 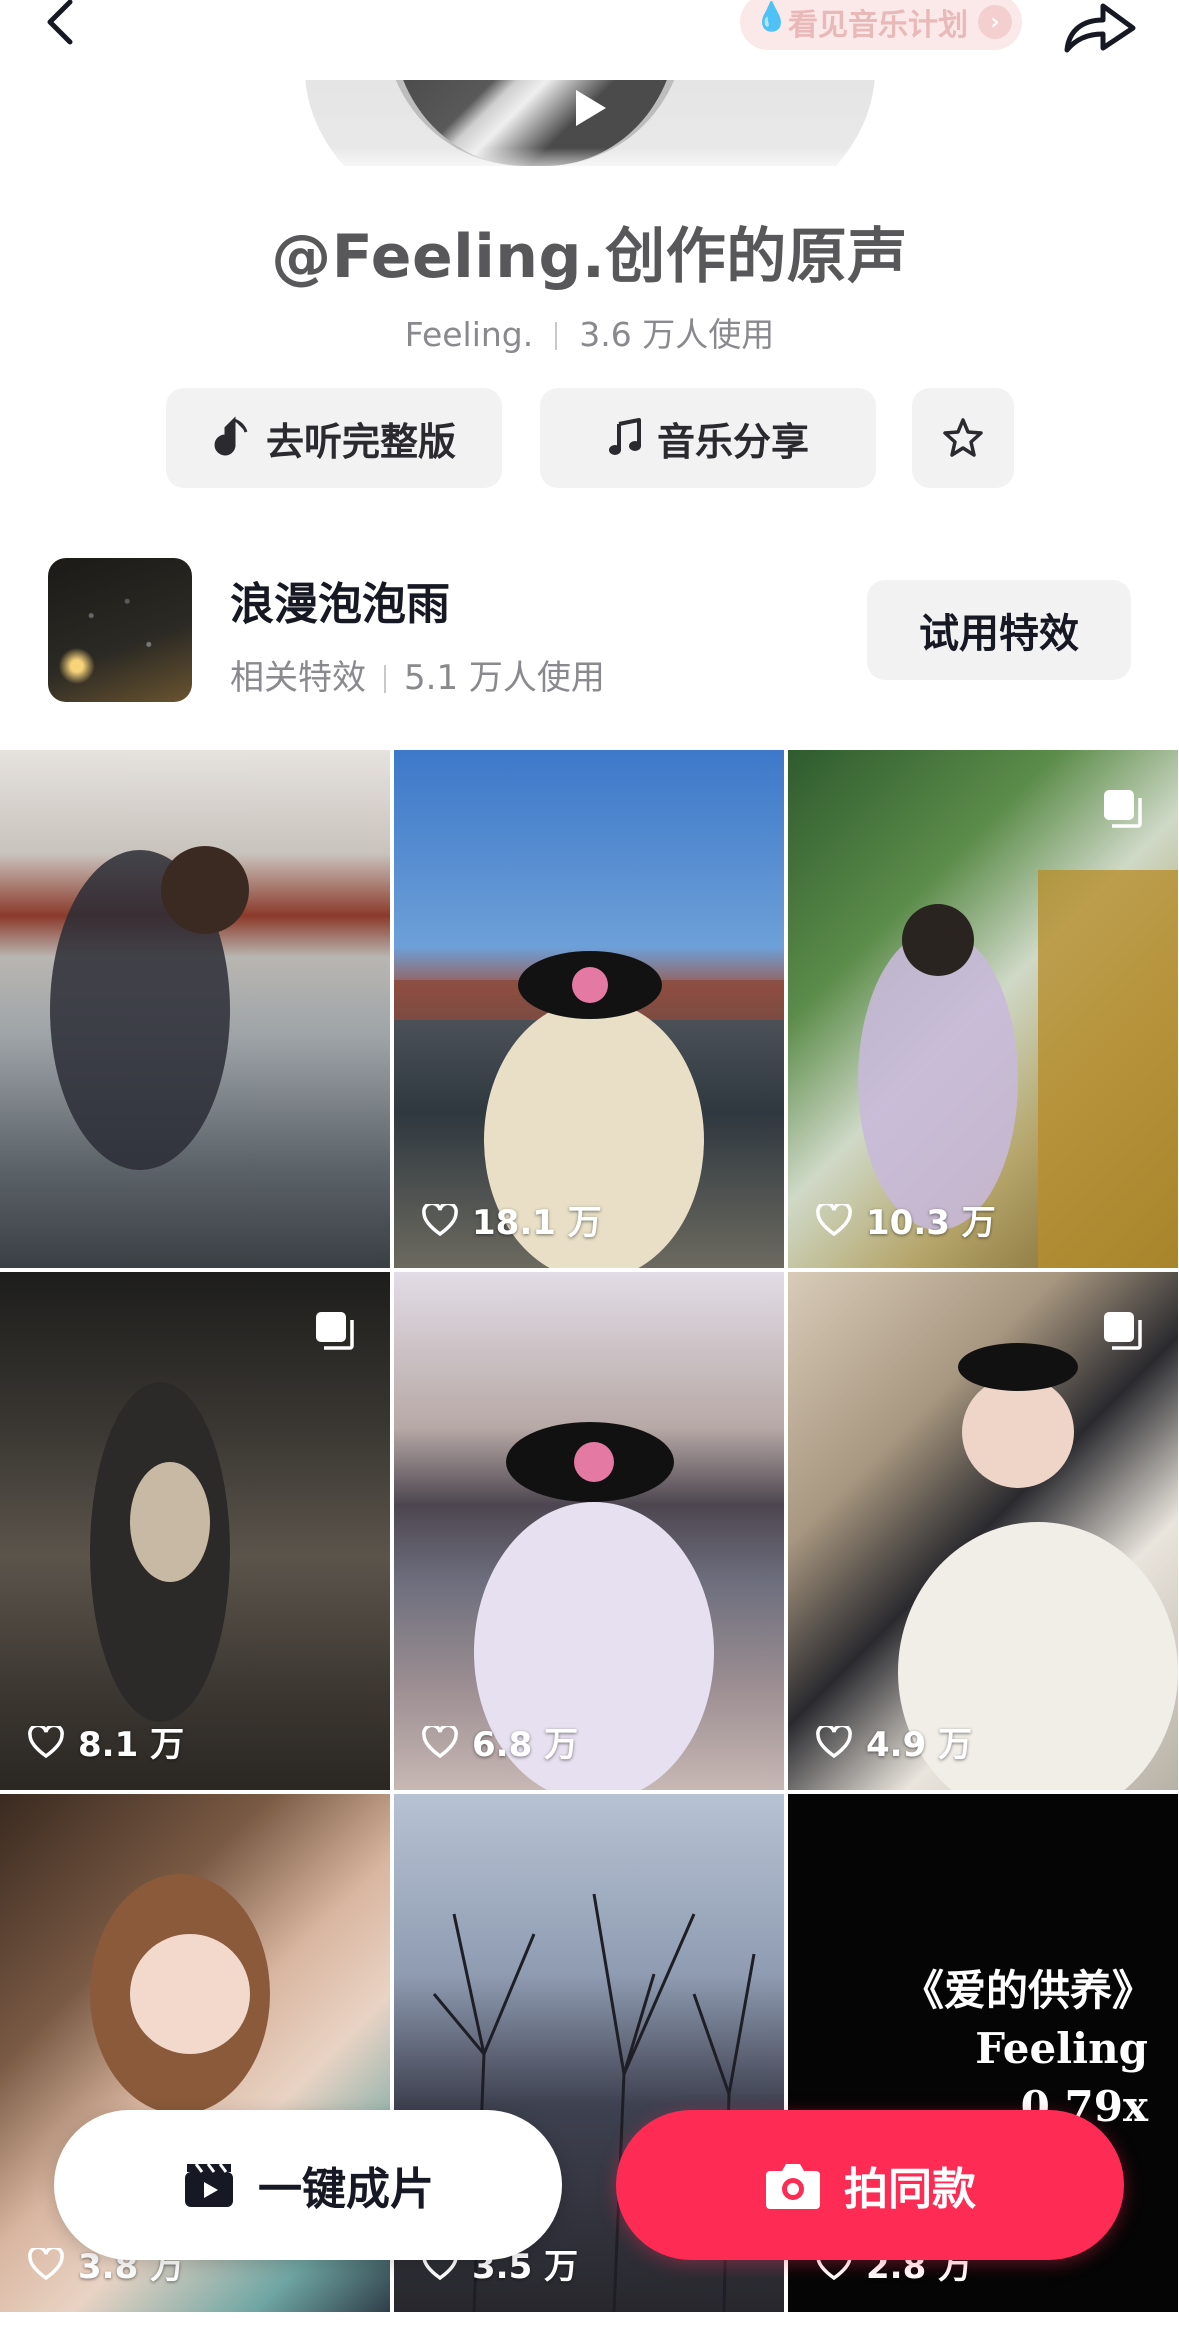 What do you see at coordinates (878, 25) in the screenshot?
I see `music-plan-label: 看见音乐计划` at bounding box center [878, 25].